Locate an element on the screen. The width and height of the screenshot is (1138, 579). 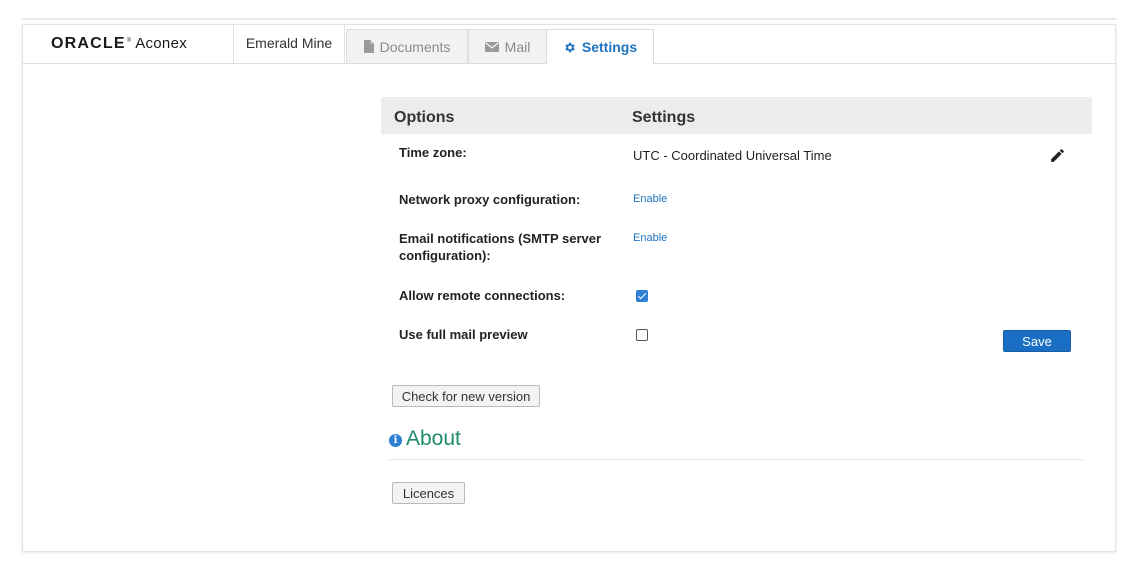
oracle-aconex-logo: ORACLE ® Aconex is located at coordinates (119, 45).